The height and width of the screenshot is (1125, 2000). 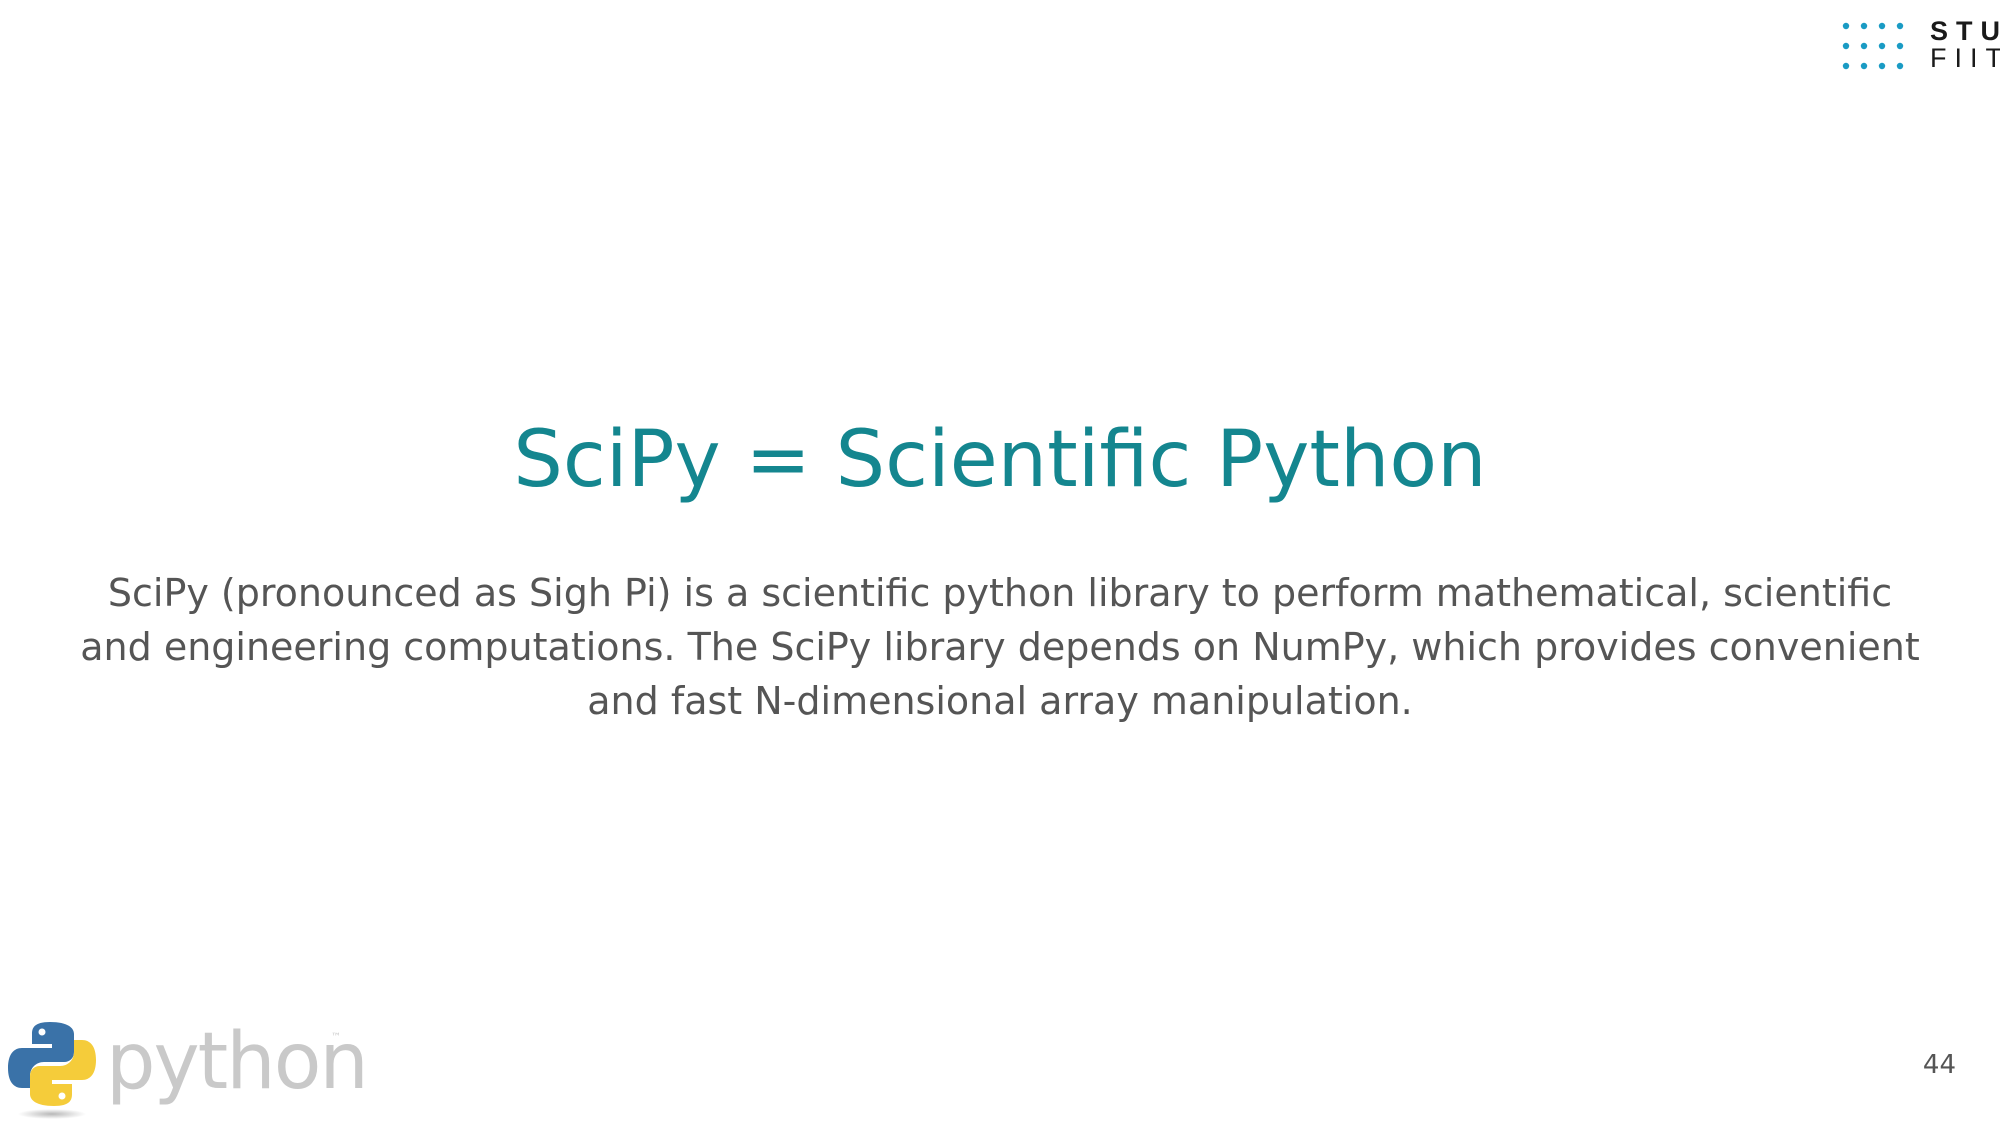 I want to click on page-number: 44, so click(x=1939, y=1065).